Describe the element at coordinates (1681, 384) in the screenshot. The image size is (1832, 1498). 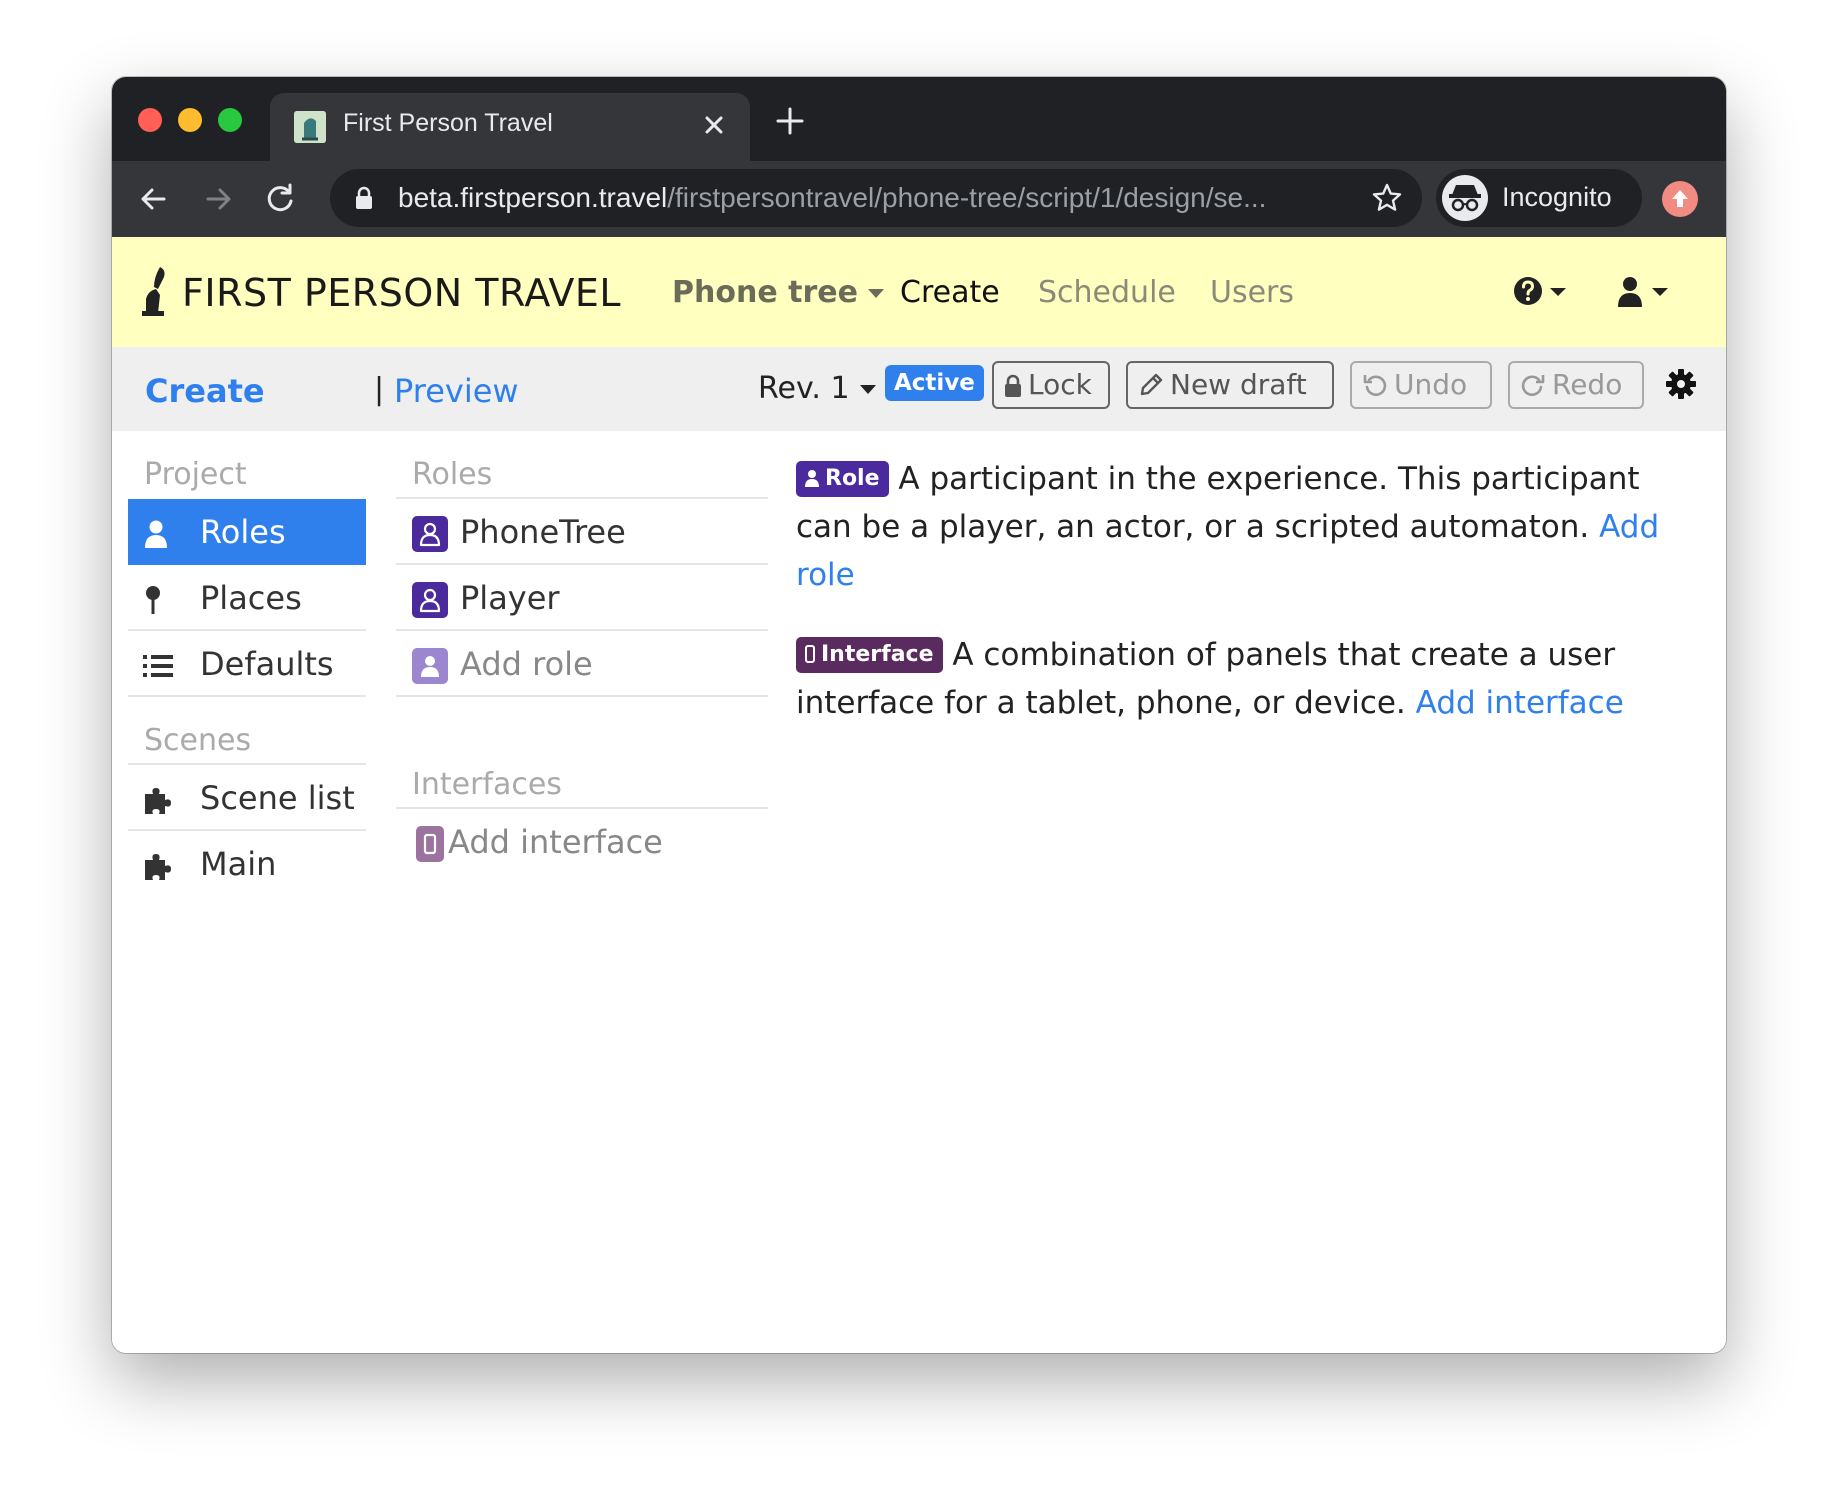
I see `gear-icon` at that location.